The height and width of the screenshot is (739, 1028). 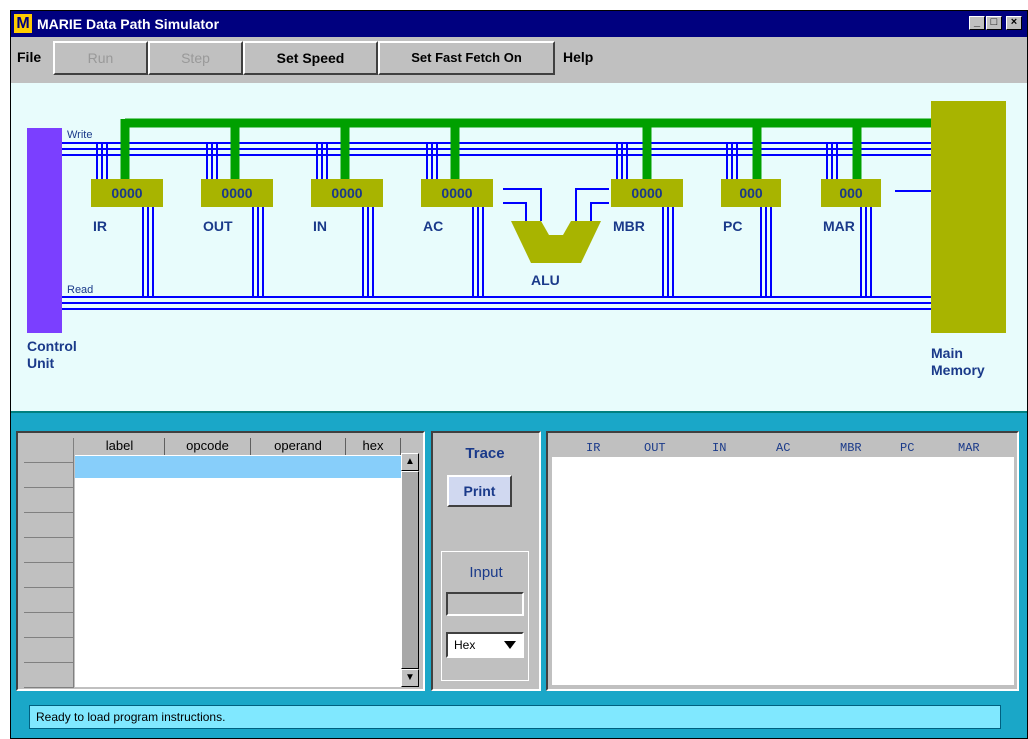 I want to click on scroll-up-icon: ▲, so click(x=410, y=462).